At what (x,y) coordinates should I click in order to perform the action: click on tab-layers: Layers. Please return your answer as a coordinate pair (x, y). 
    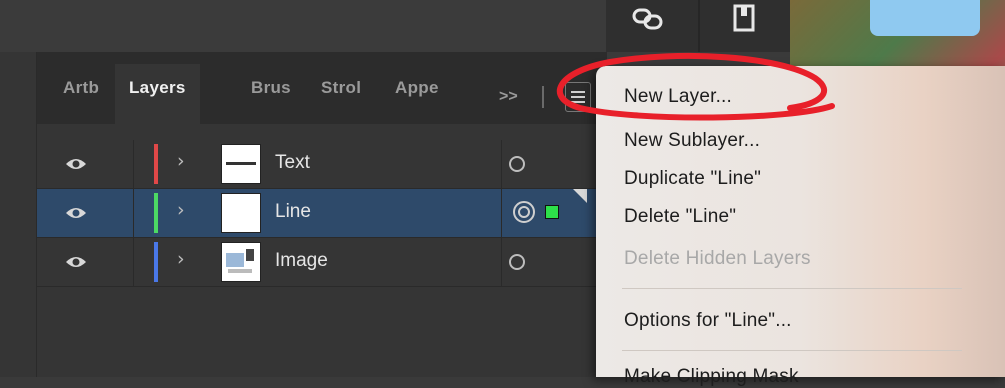
    Looking at the image, I should click on (157, 94).